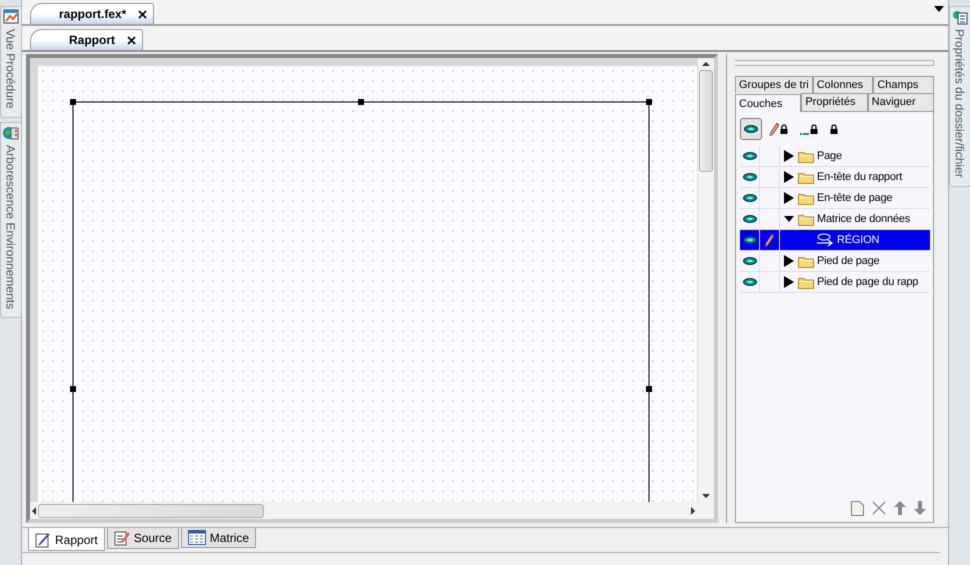 This screenshot has height=565, width=970. What do you see at coordinates (900, 508) in the screenshot?
I see `arrow-up-icon` at bounding box center [900, 508].